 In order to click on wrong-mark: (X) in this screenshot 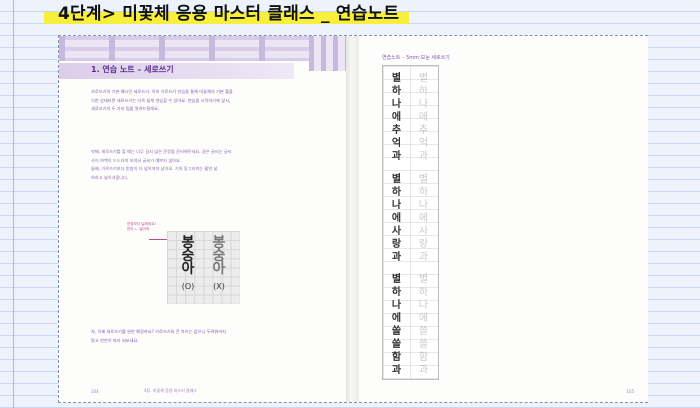, I will do `click(219, 286)`.